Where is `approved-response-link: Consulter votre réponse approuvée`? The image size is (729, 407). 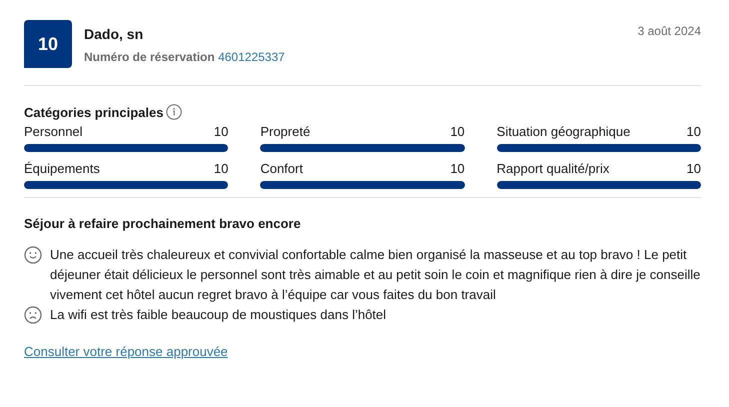 approved-response-link: Consulter votre réponse approuvée is located at coordinates (126, 351).